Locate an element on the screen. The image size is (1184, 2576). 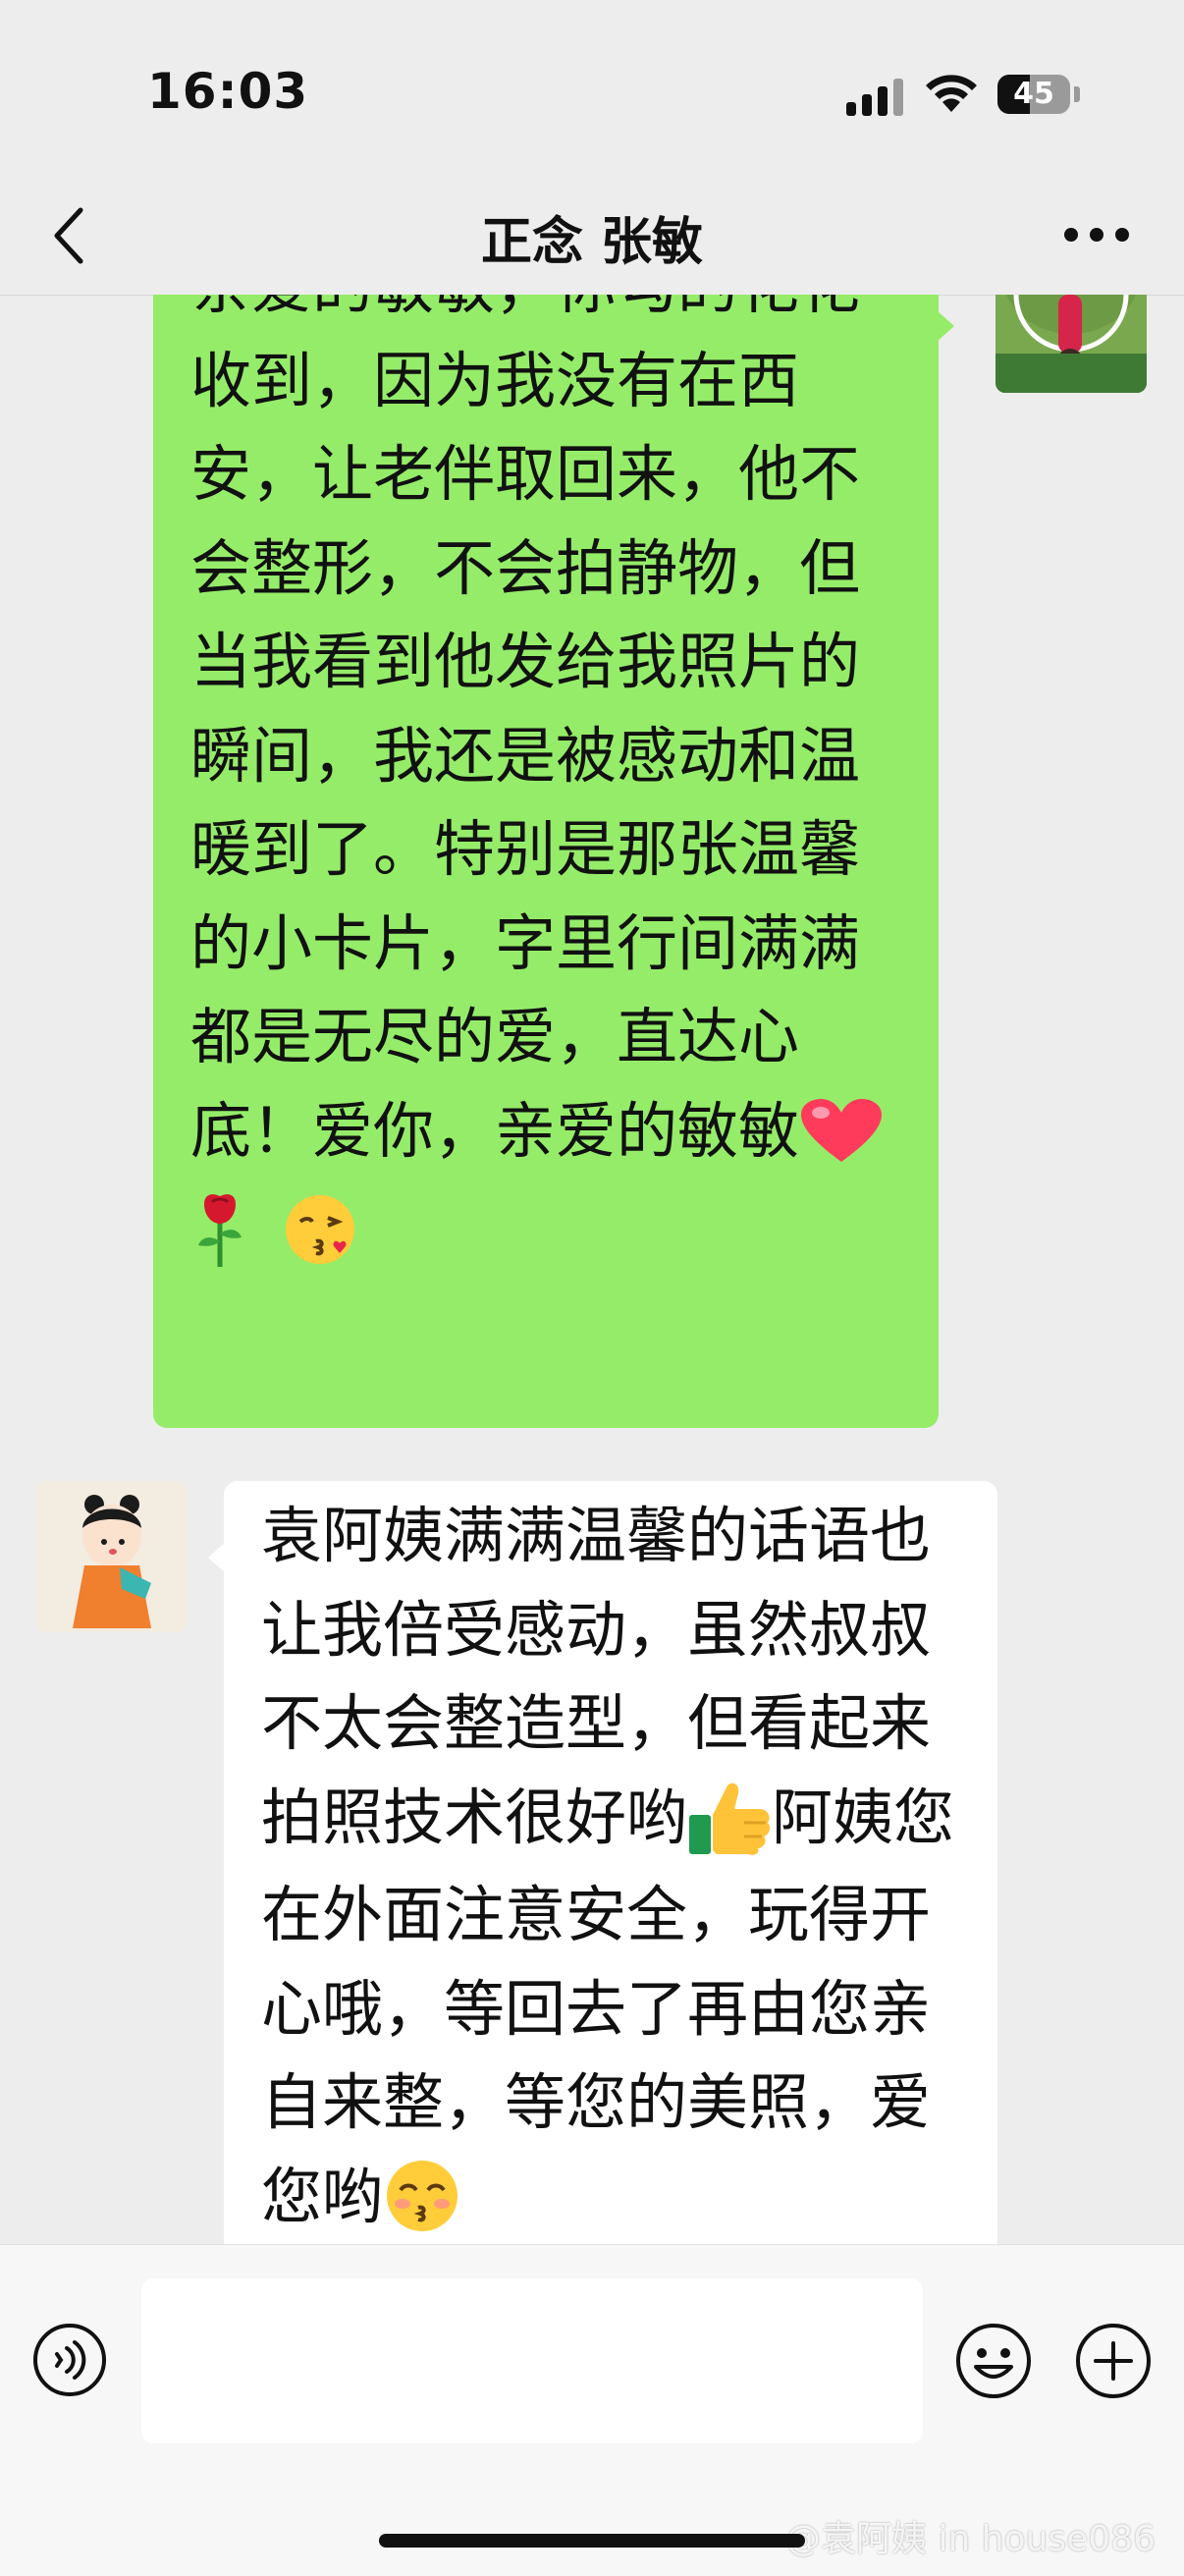
chat-title: 正念 张敏 is located at coordinates (592, 242).